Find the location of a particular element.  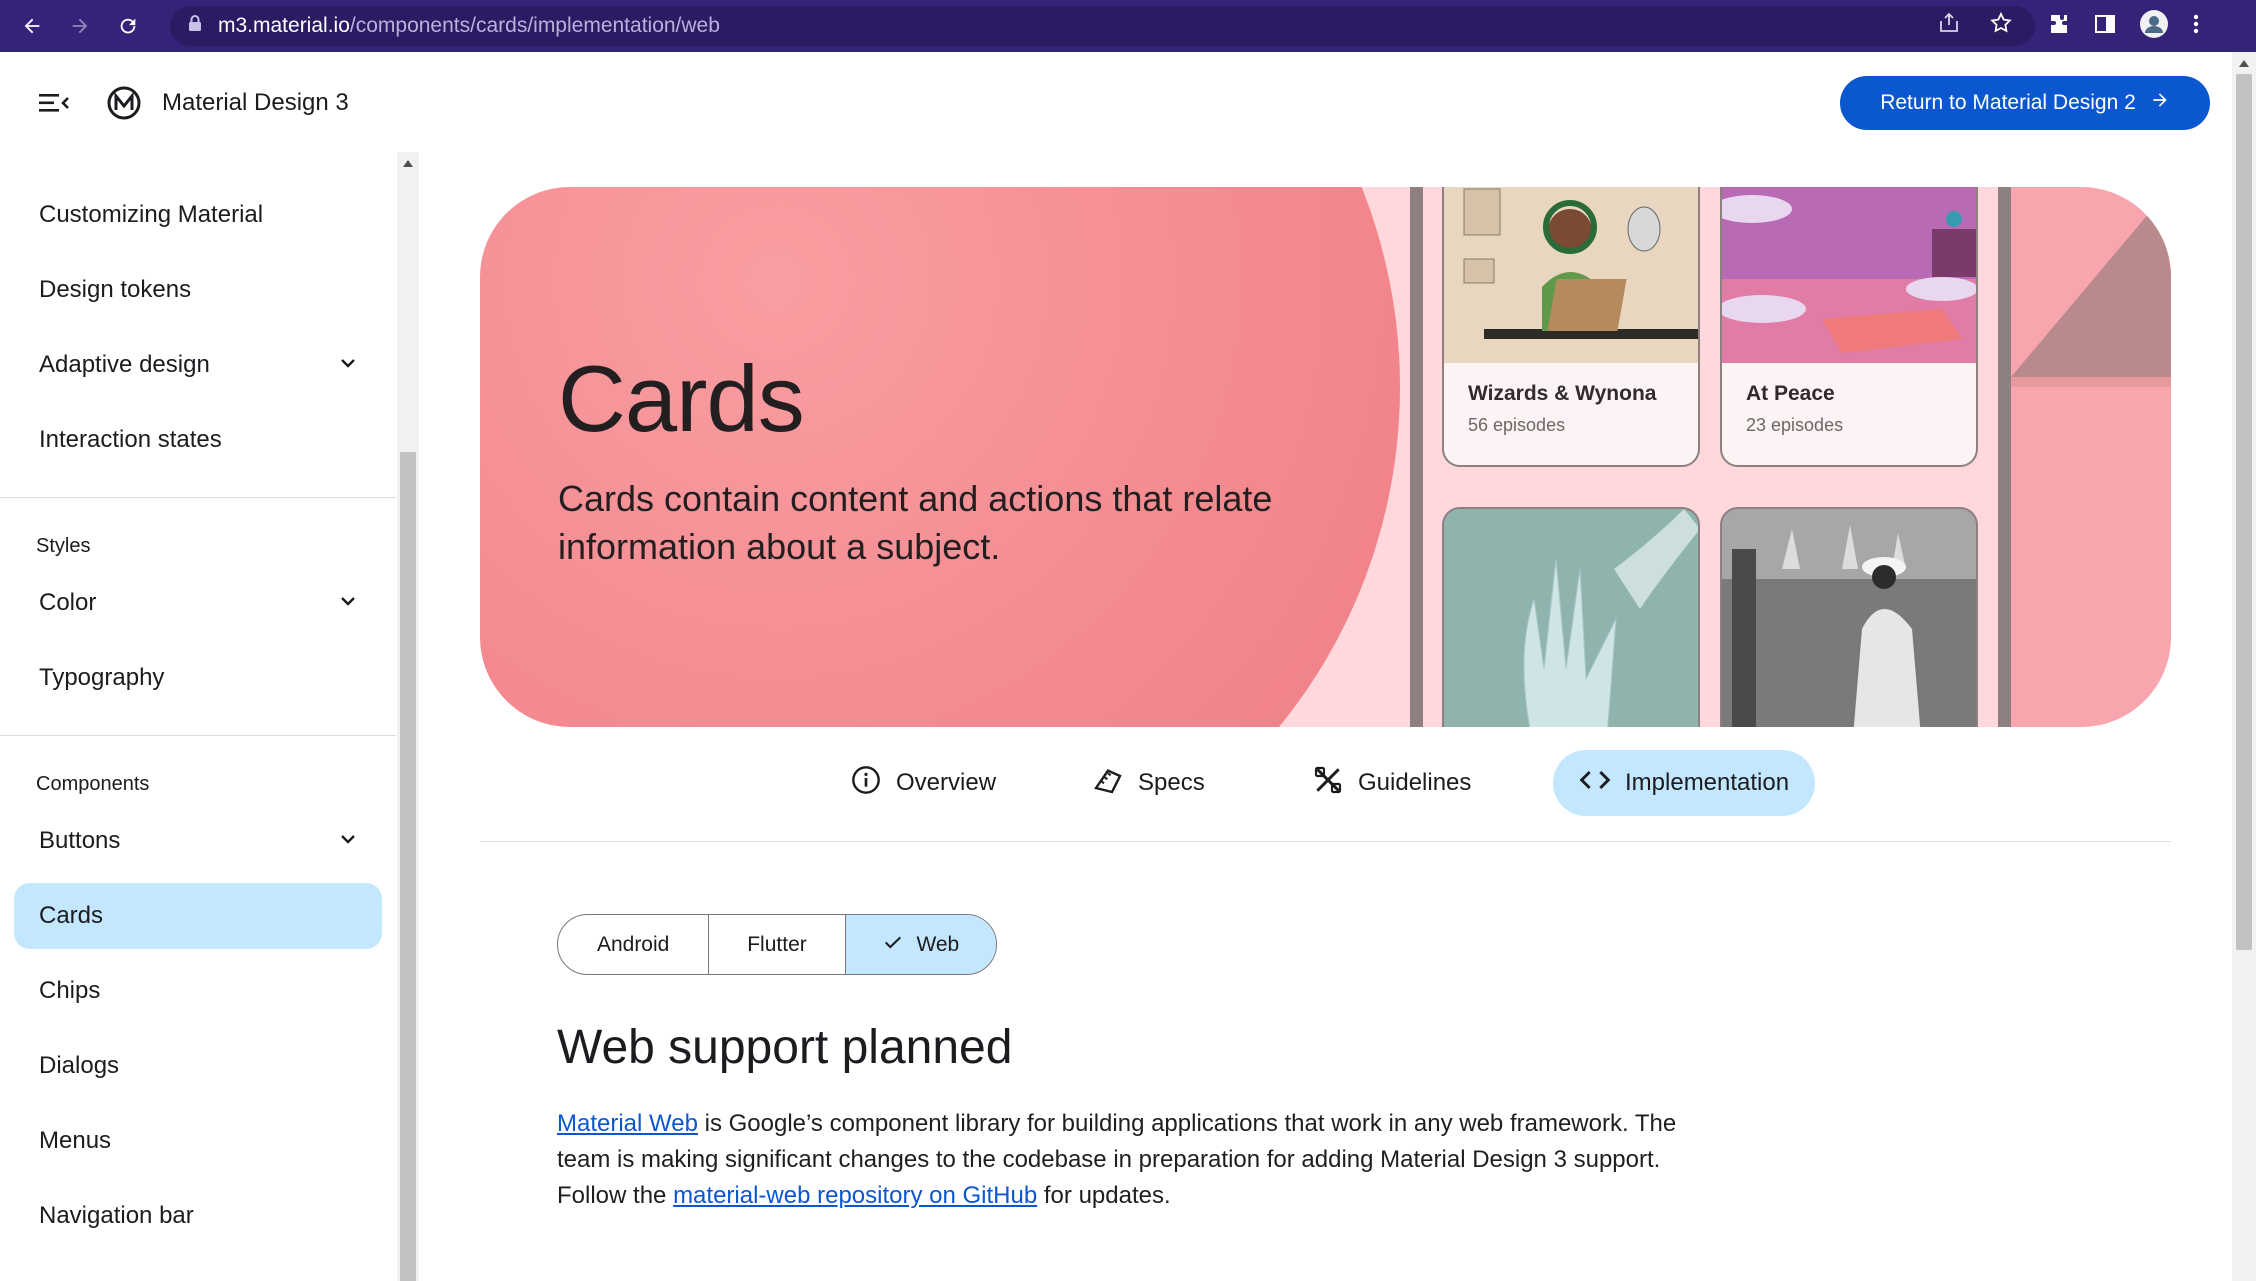

body-text-2: for updates. is located at coordinates (1104, 1195).